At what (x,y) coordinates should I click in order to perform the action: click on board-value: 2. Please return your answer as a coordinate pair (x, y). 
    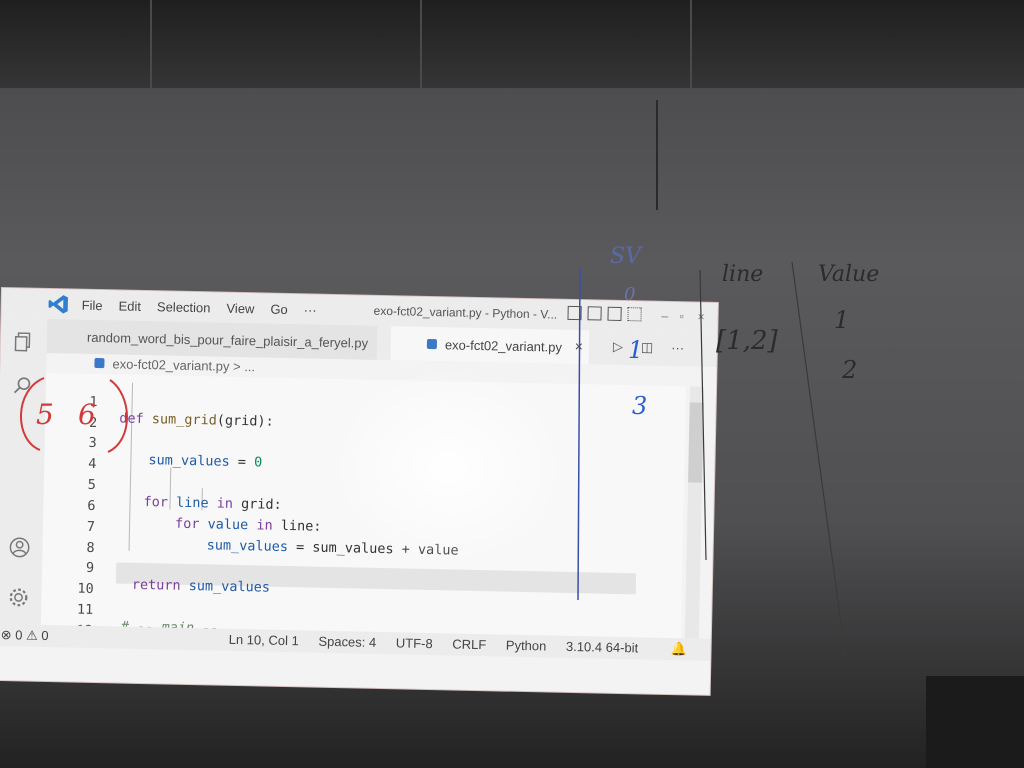
    Looking at the image, I should click on (850, 370).